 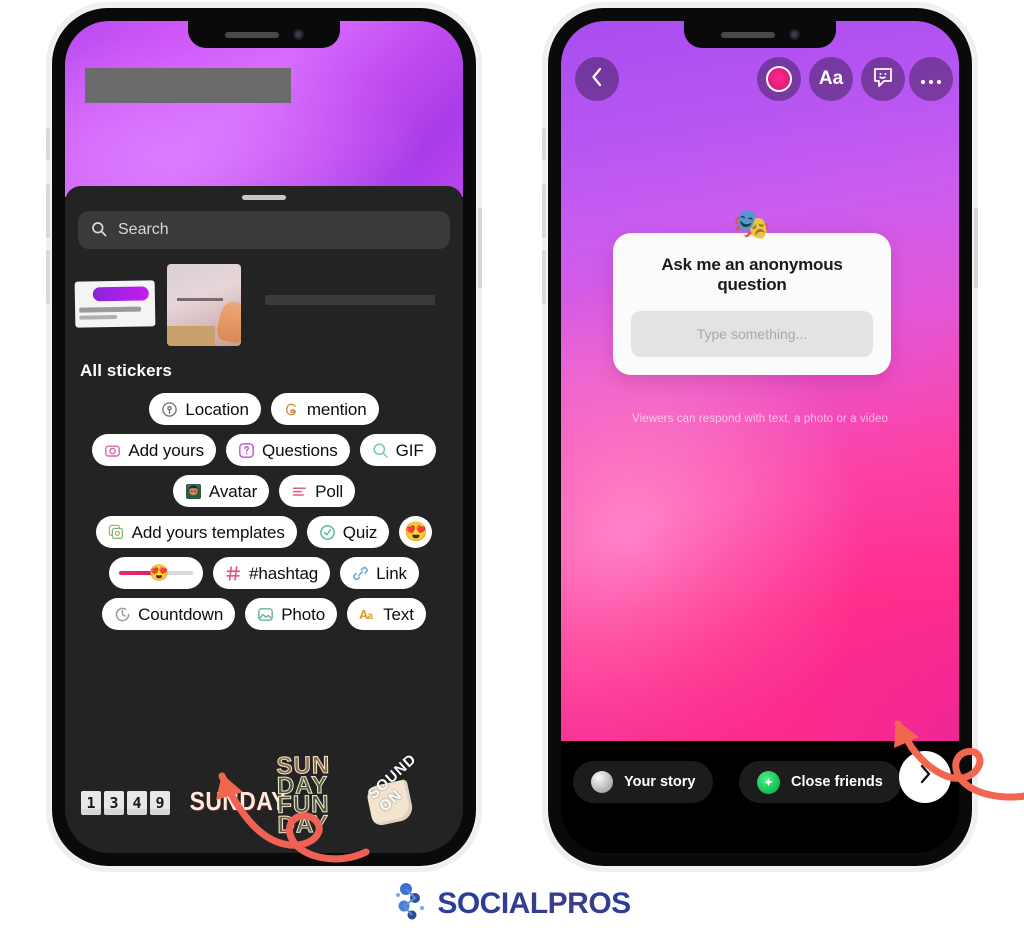 I want to click on sticker-chip-location: Location, so click(x=205, y=409).